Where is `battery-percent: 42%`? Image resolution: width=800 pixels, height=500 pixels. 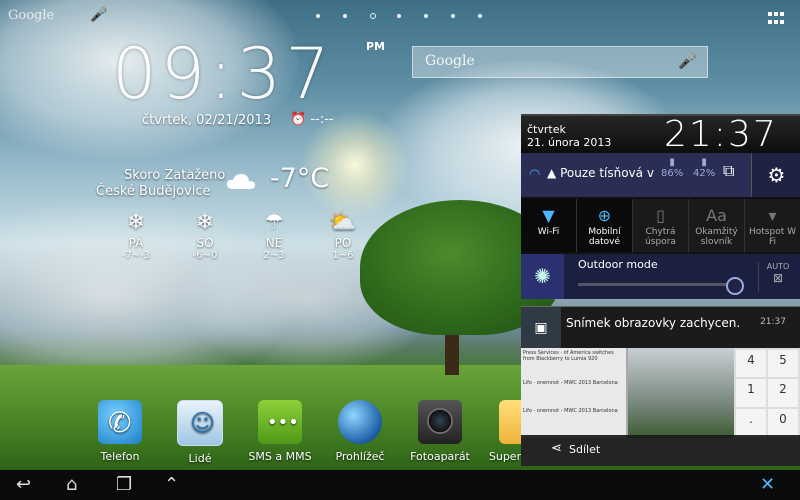 battery-percent: 42% is located at coordinates (704, 173).